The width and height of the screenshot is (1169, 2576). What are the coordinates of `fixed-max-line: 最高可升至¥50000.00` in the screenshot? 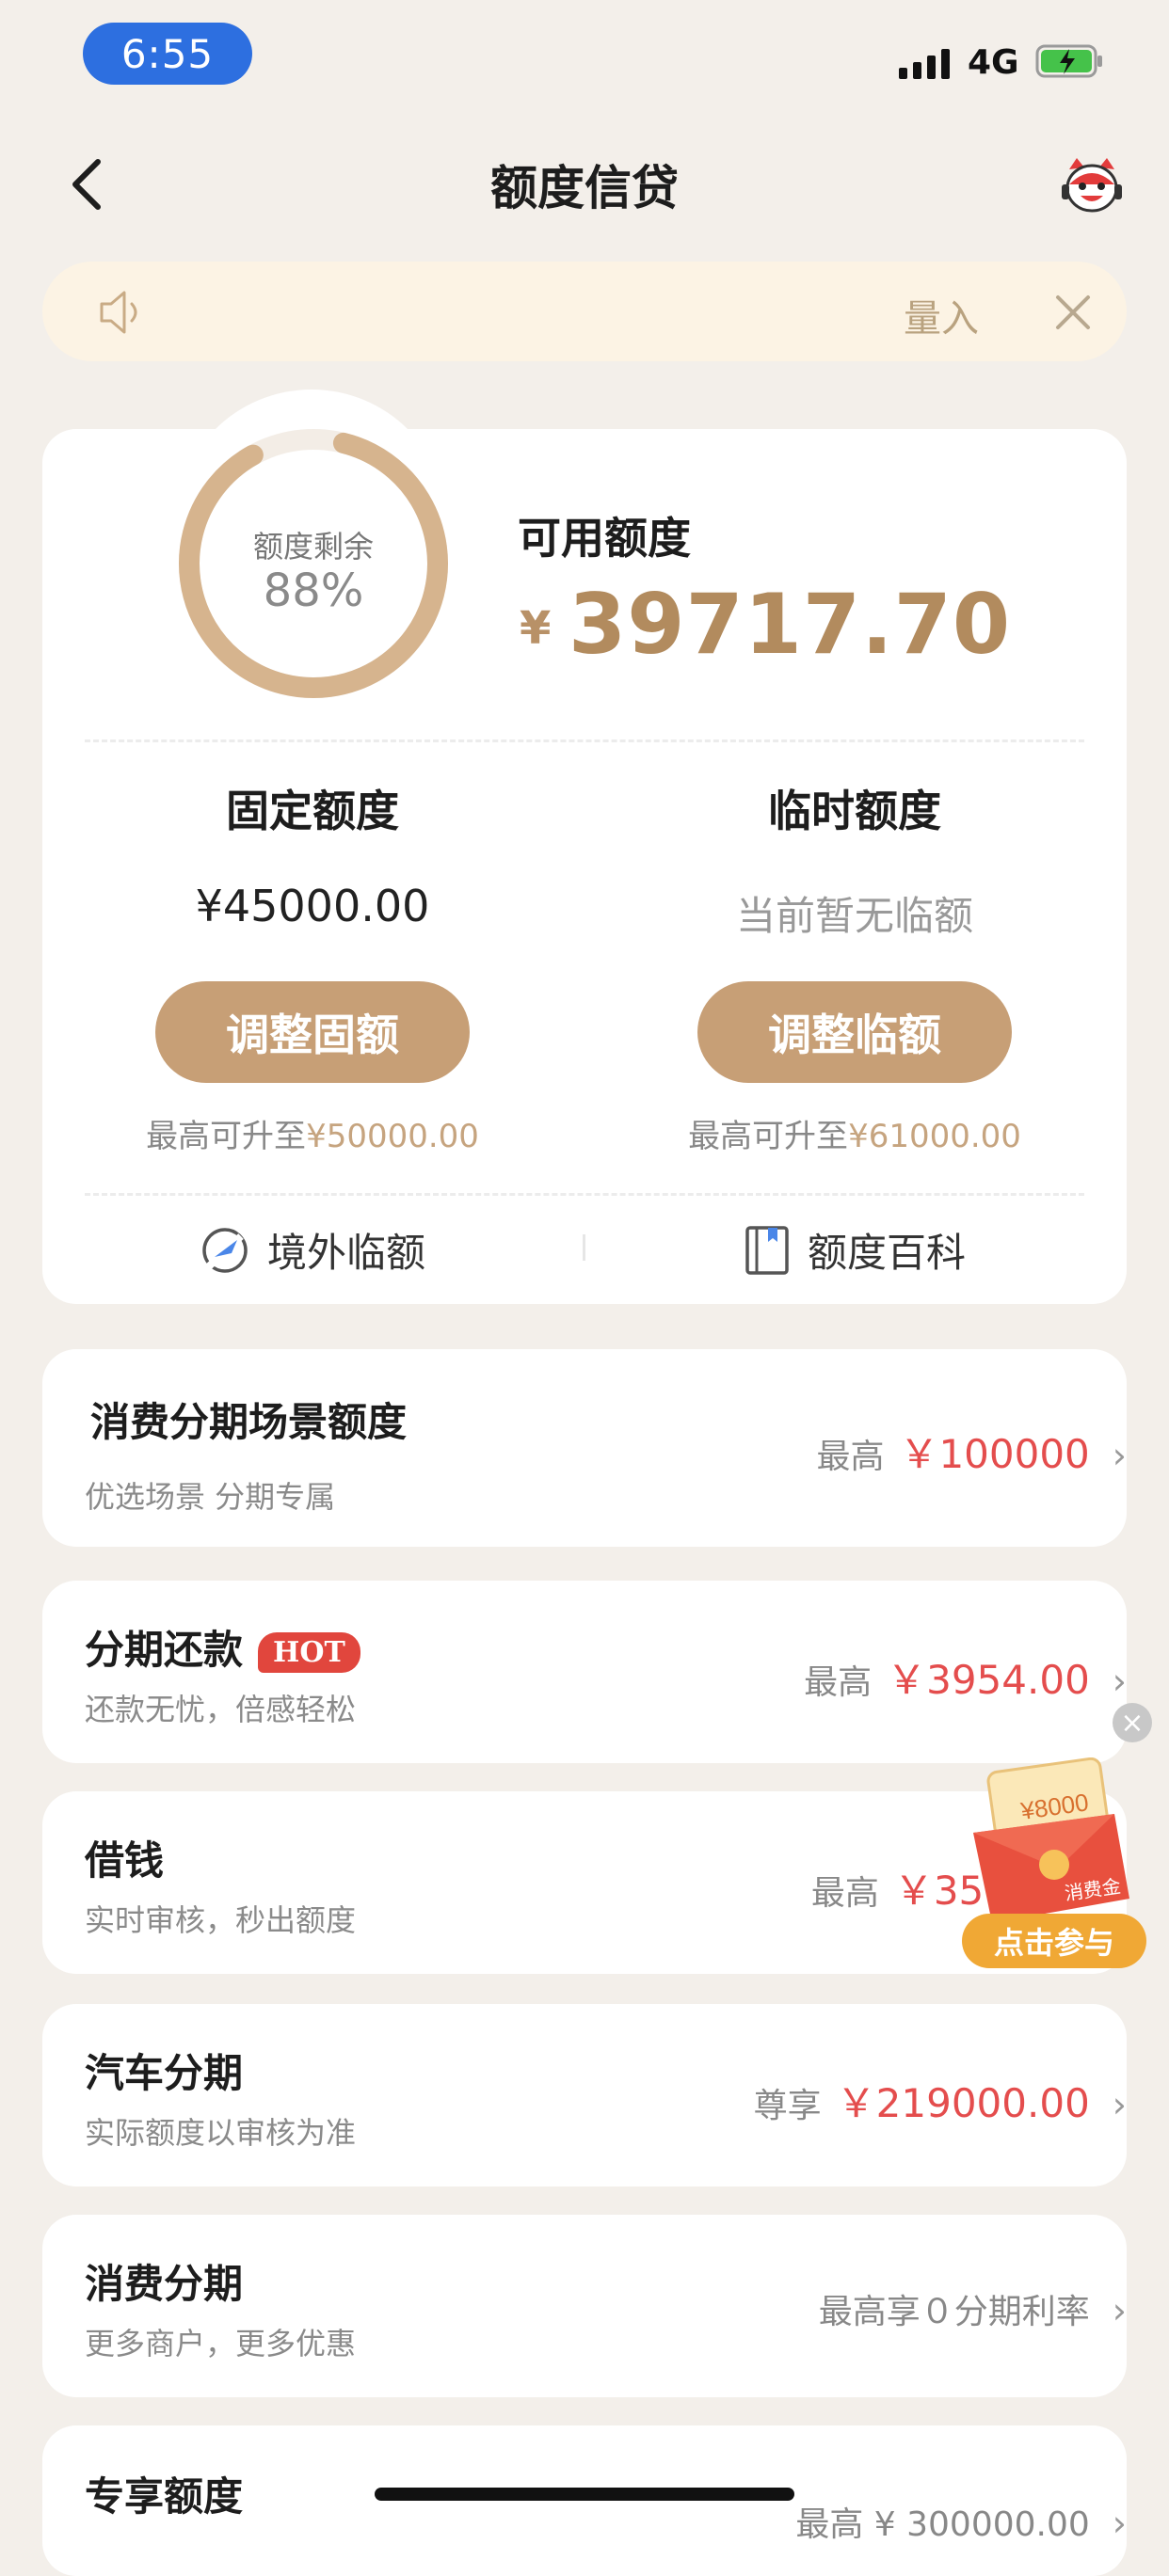 It's located at (312, 1133).